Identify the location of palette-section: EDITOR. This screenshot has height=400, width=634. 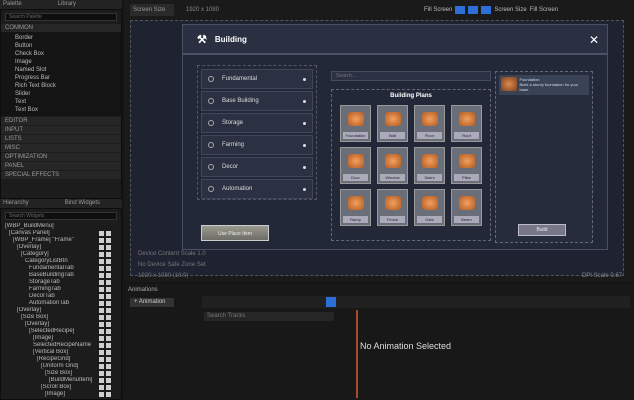
(61, 121).